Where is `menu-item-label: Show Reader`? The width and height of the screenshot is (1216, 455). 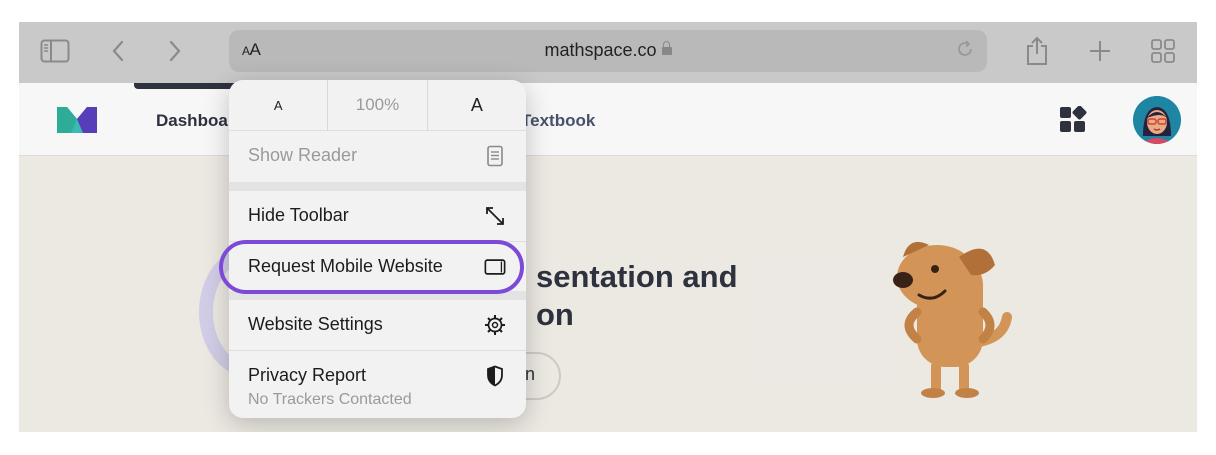 menu-item-label: Show Reader is located at coordinates (303, 155).